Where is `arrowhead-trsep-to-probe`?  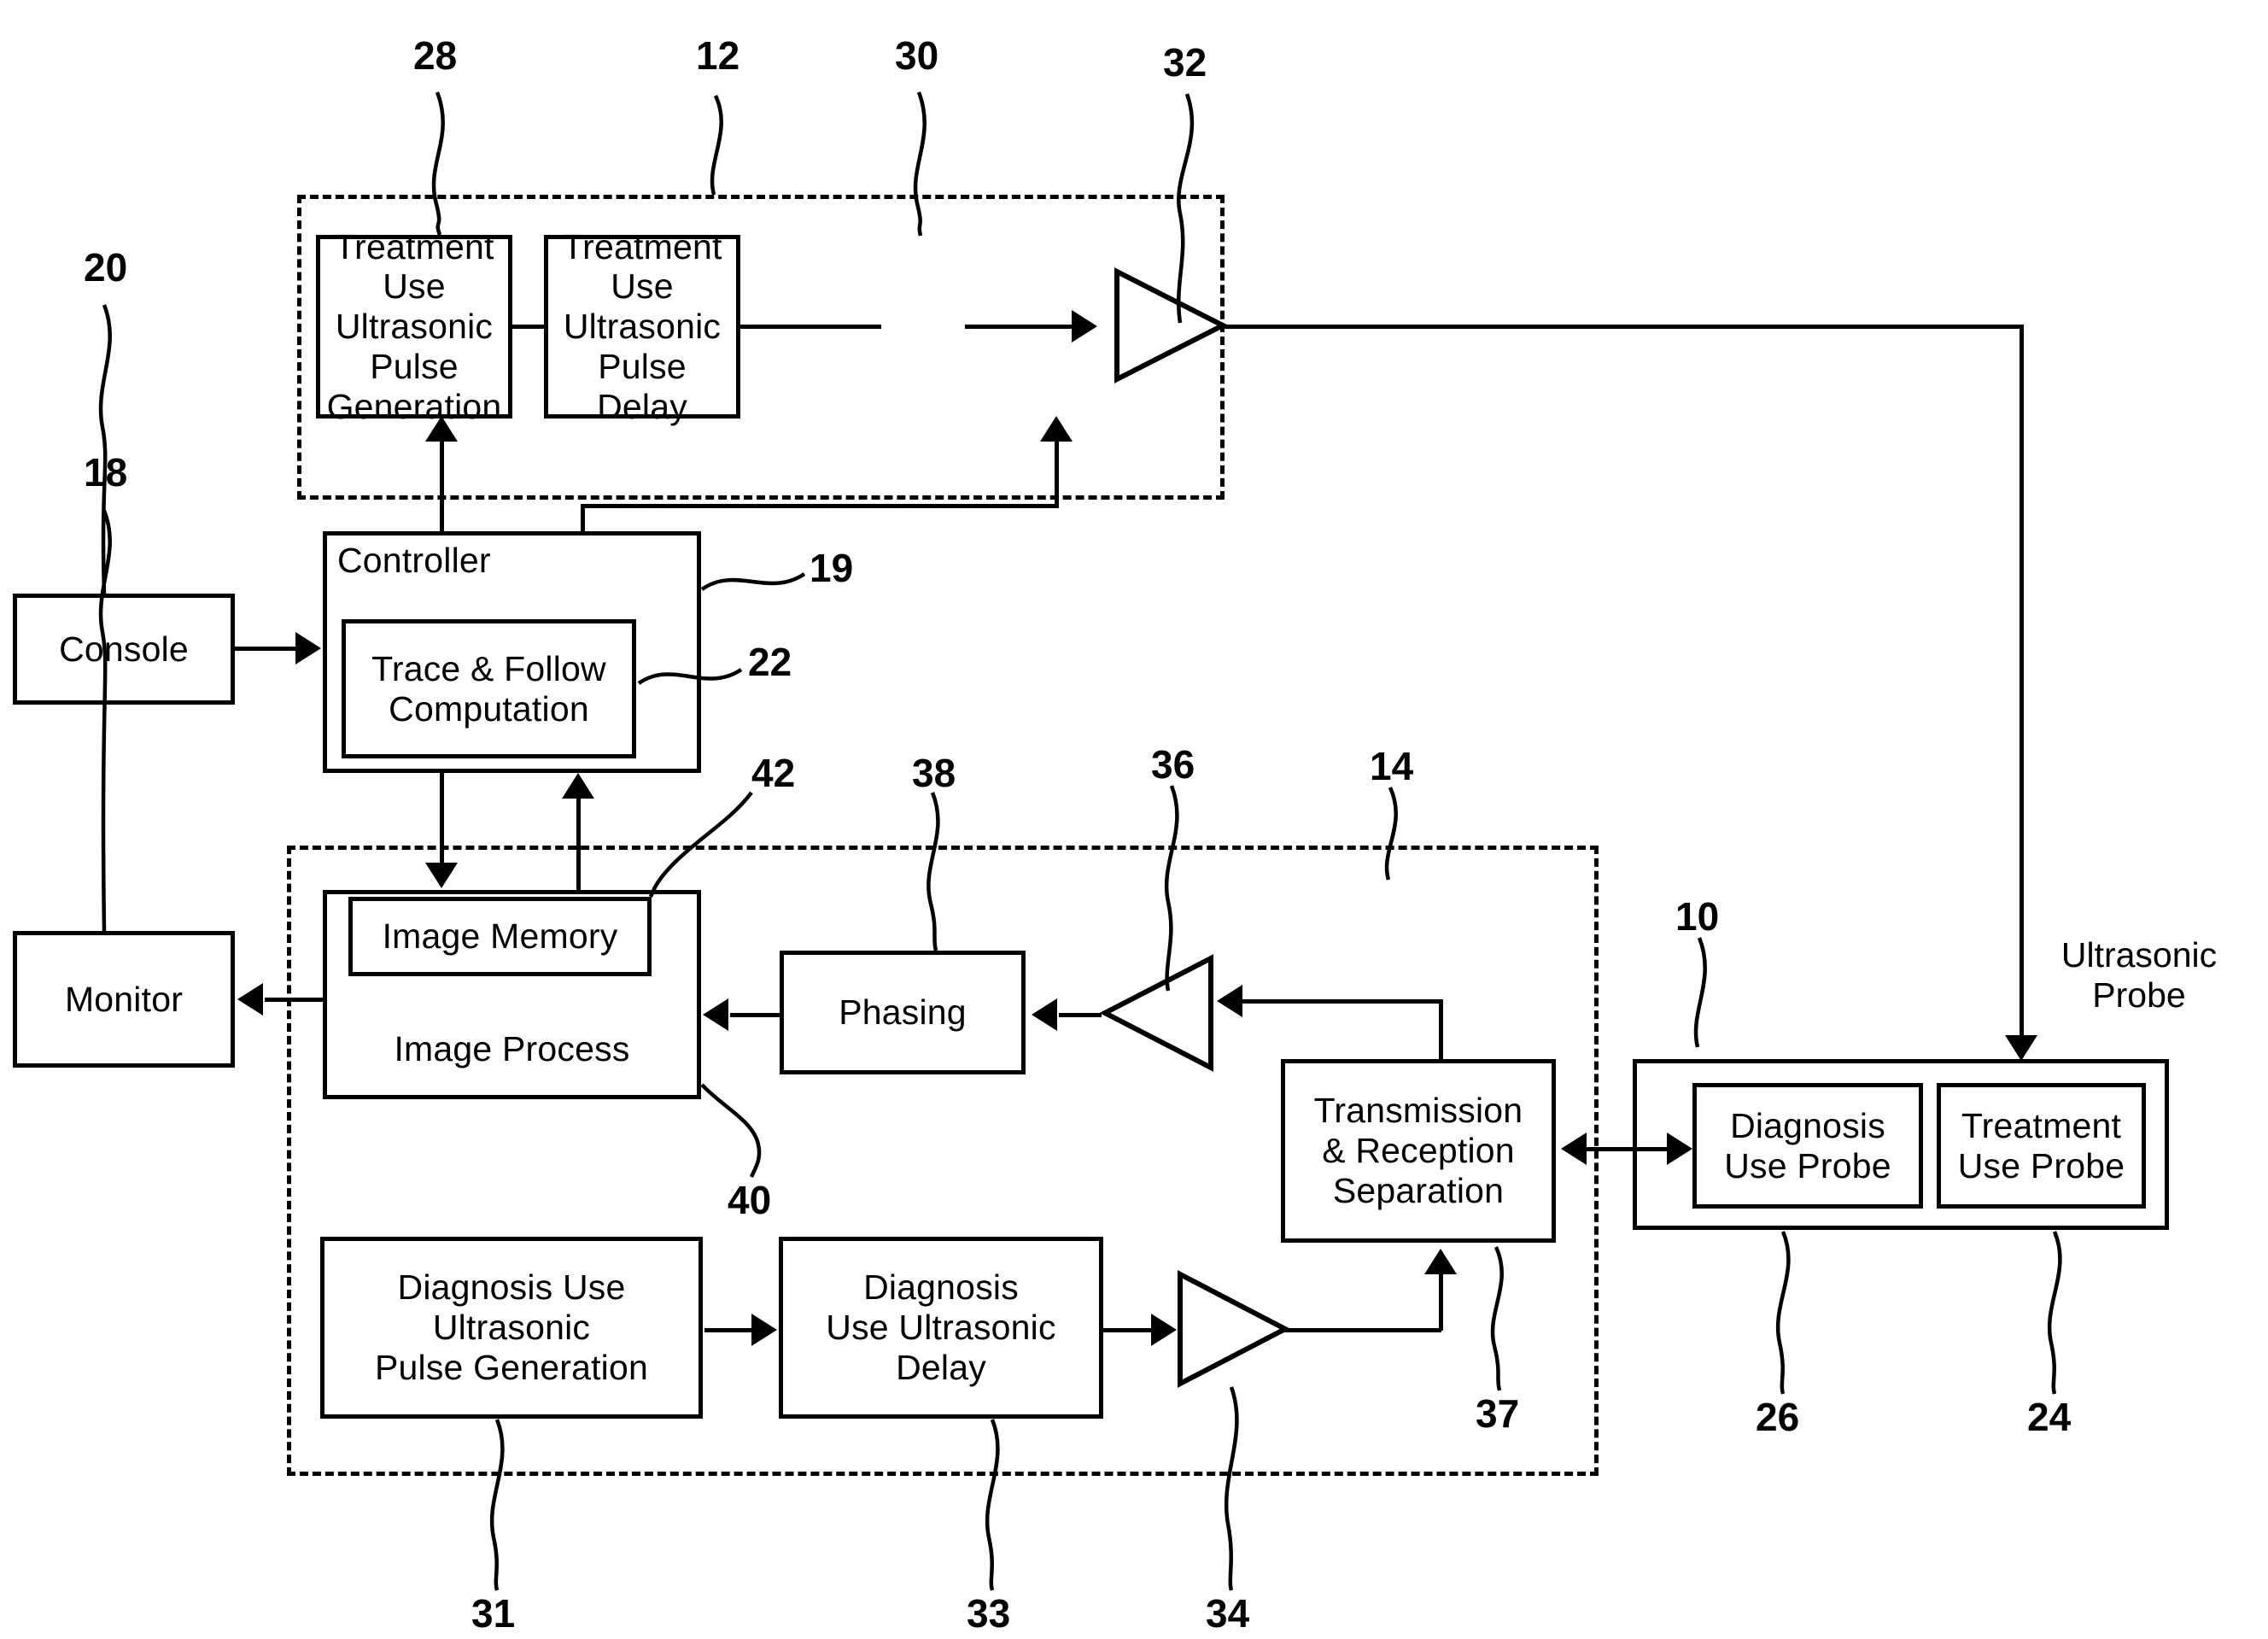
arrowhead-trsep-to-probe is located at coordinates (1679, 1149).